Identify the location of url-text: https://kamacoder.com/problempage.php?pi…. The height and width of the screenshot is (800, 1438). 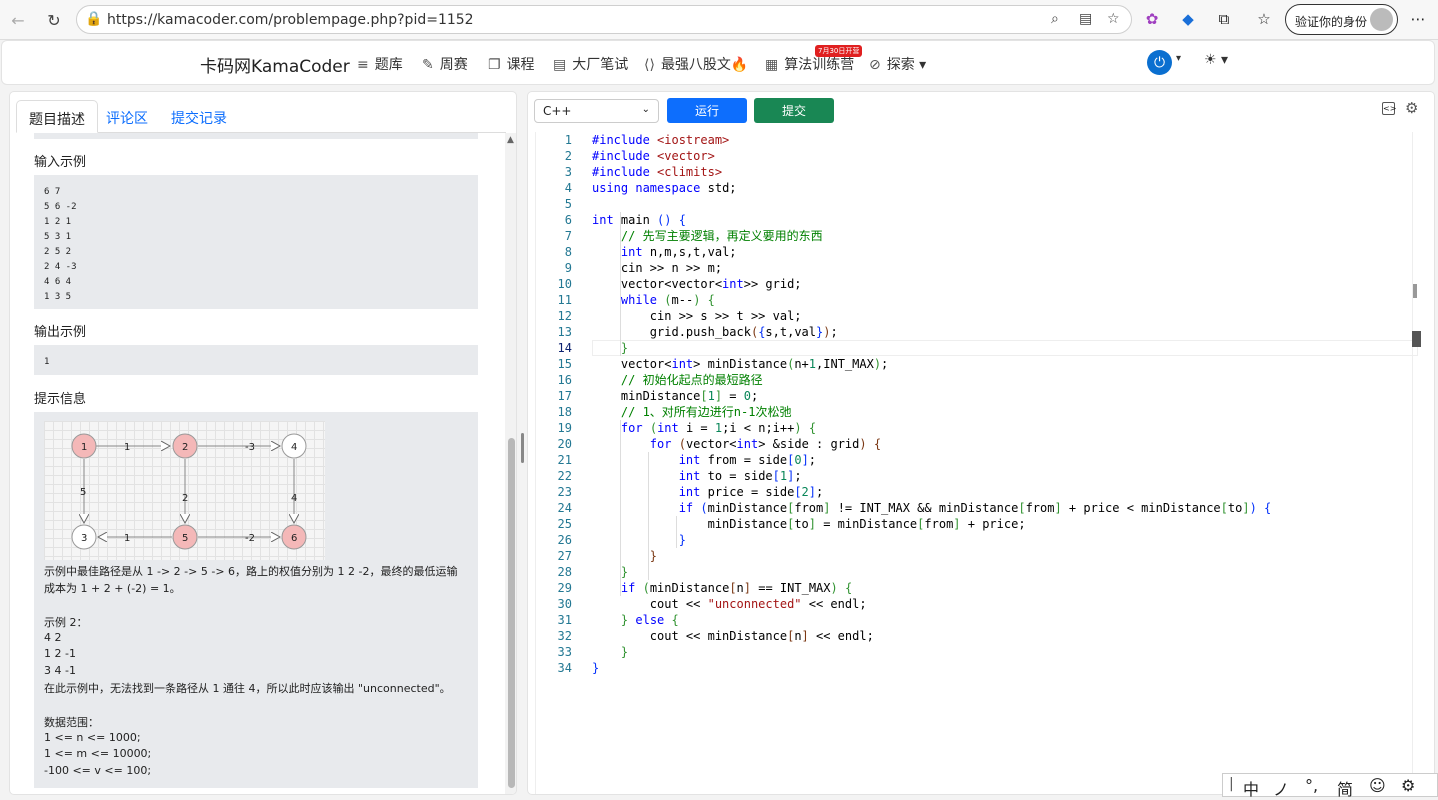
(290, 20).